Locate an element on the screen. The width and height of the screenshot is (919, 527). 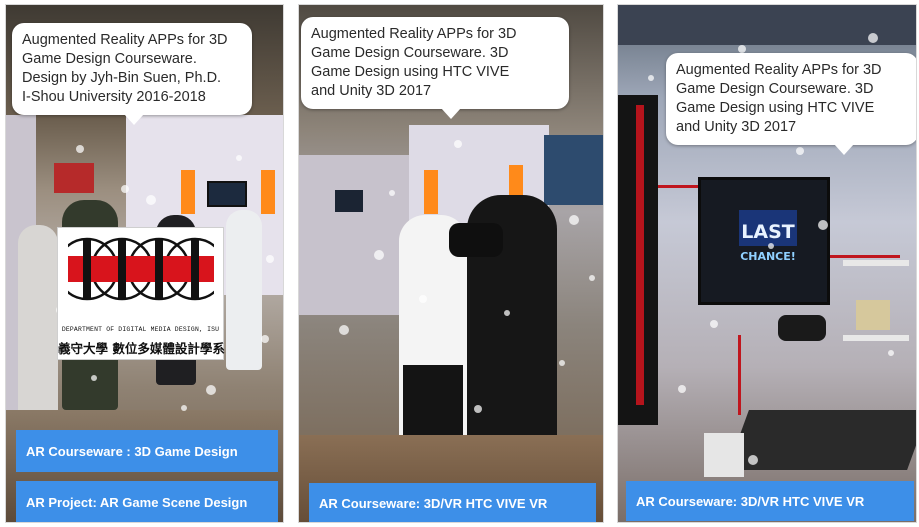
person-skirt is located at coordinates (433, 405).